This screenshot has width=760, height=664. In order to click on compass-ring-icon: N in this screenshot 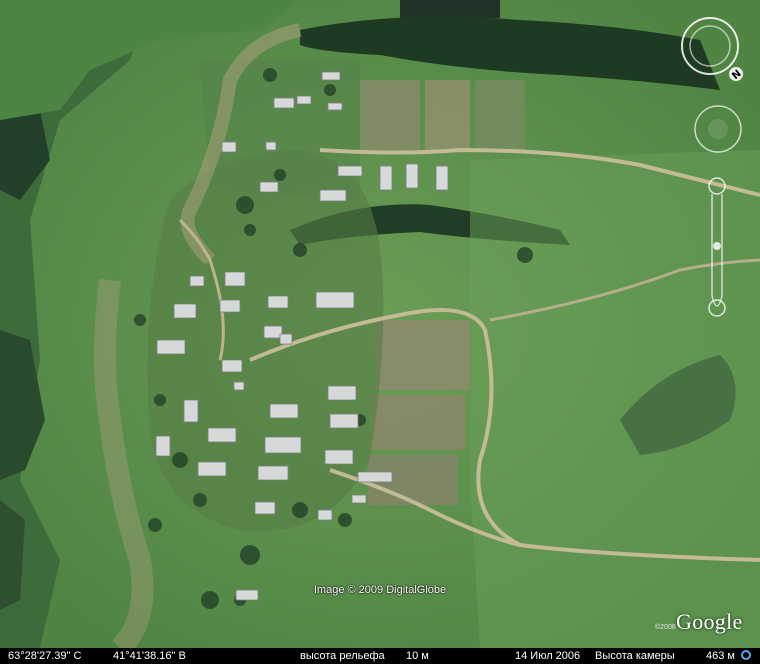, I will do `click(712, 51)`.